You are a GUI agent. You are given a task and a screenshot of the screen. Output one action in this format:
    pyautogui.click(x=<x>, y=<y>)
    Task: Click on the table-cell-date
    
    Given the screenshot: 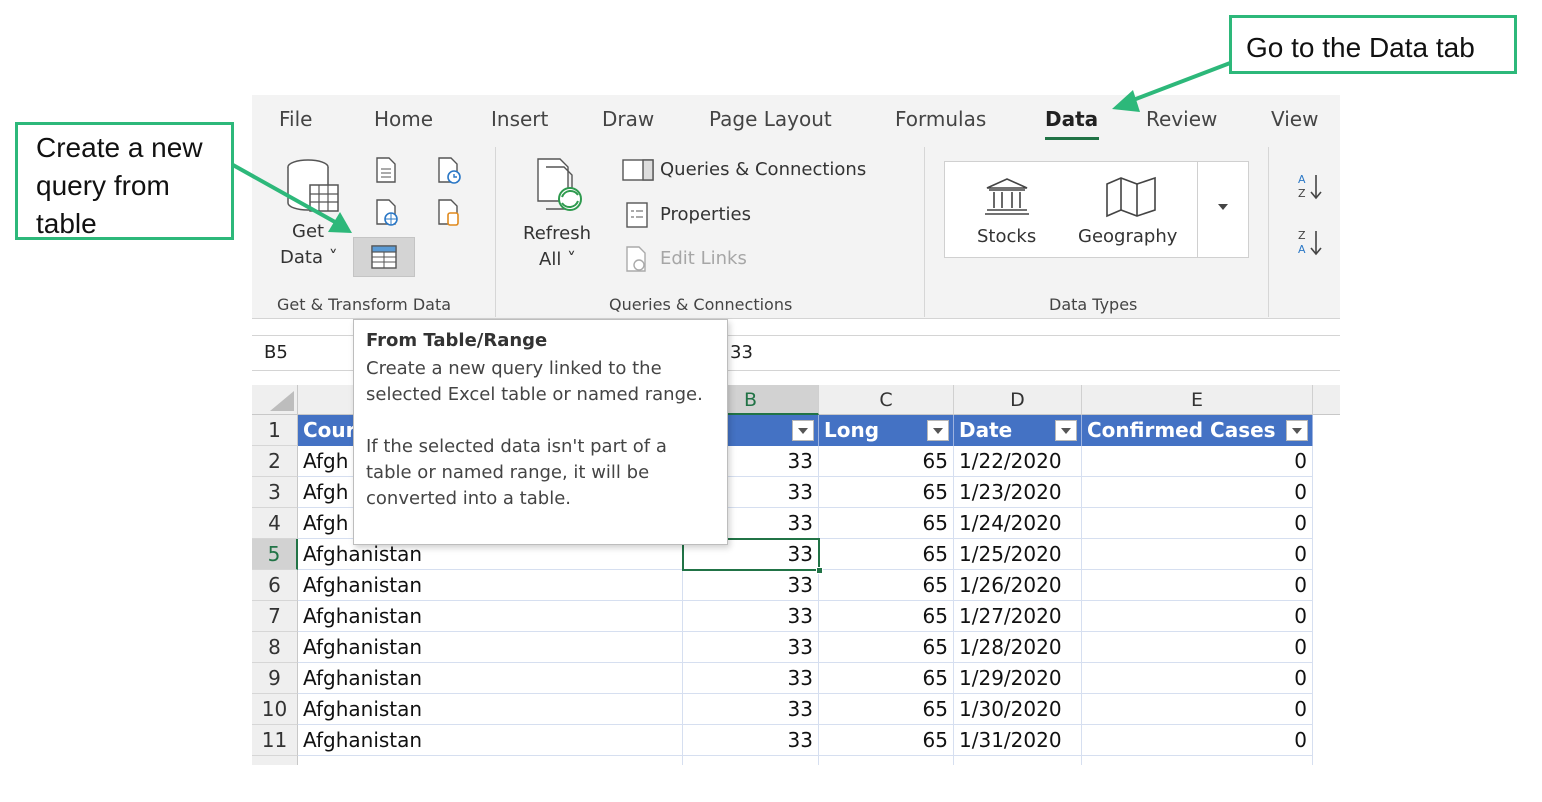 What is the action you would take?
    pyautogui.click(x=1018, y=760)
    